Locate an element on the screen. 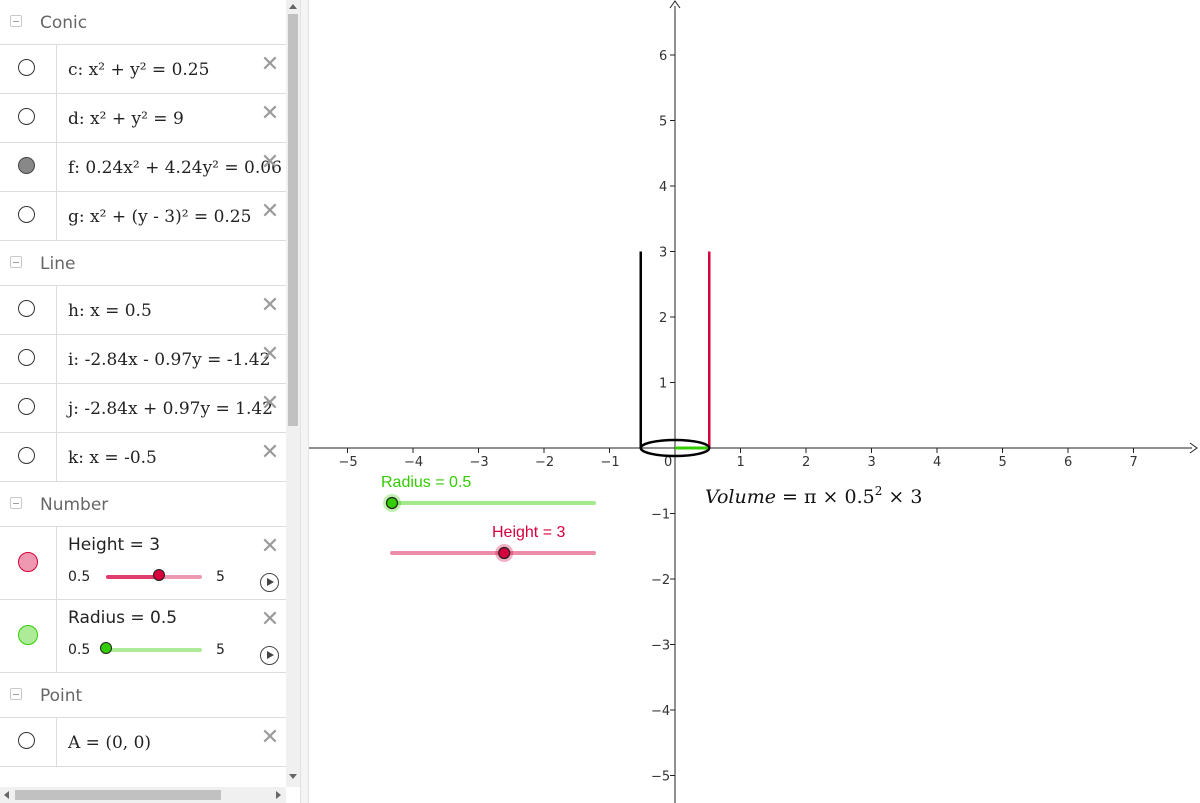 Image resolution: width=1200 pixels, height=803 pixels. algebra-expression: k: x = -0.5 is located at coordinates (112, 458).